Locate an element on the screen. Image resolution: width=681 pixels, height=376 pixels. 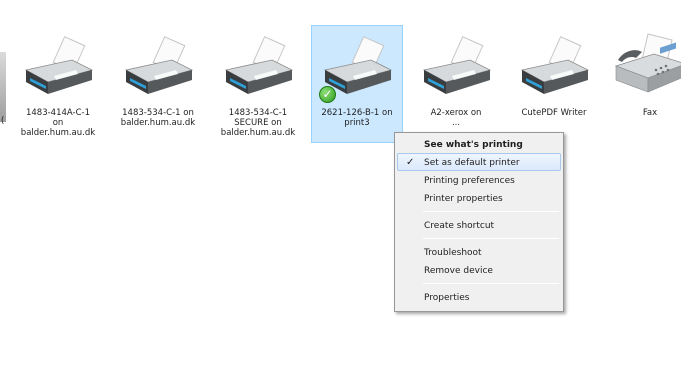
partial-device-label: ( is located at coordinates (3, 121).